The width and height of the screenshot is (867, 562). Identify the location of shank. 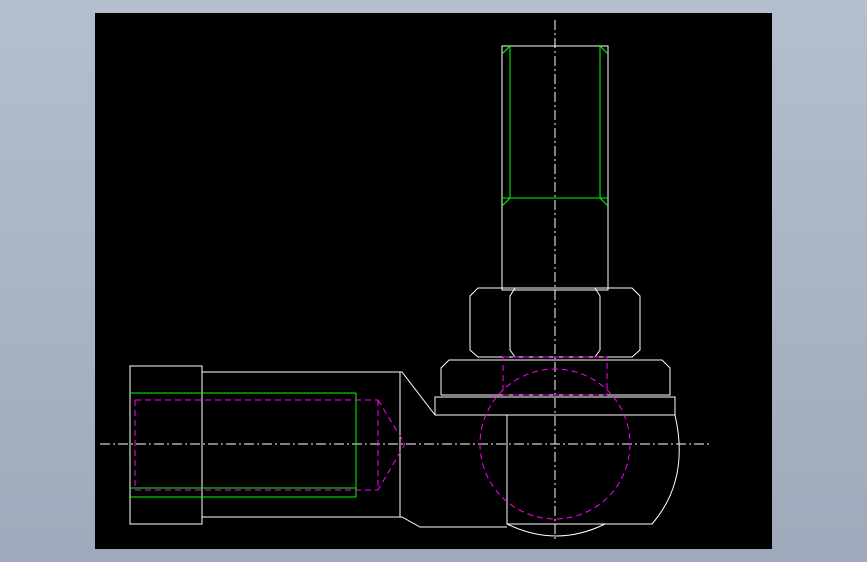
(318, 446).